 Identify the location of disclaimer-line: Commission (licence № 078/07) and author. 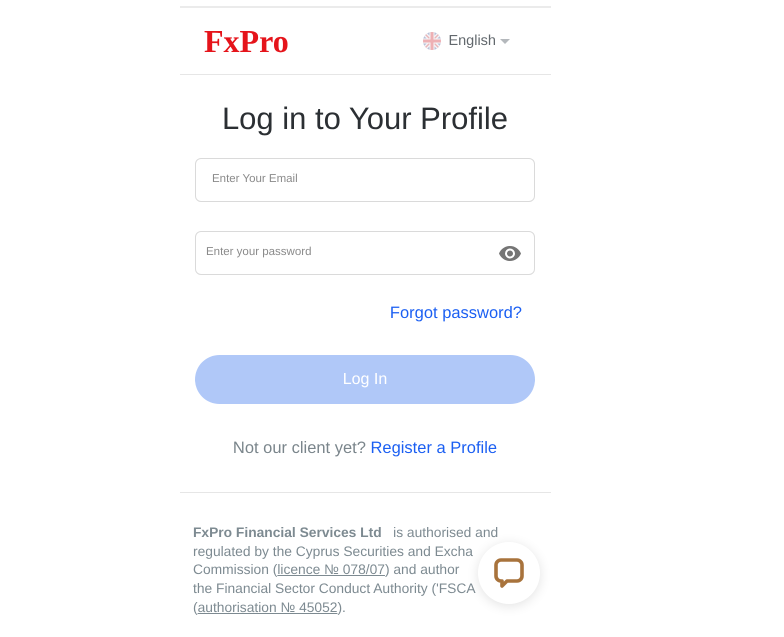
(326, 570).